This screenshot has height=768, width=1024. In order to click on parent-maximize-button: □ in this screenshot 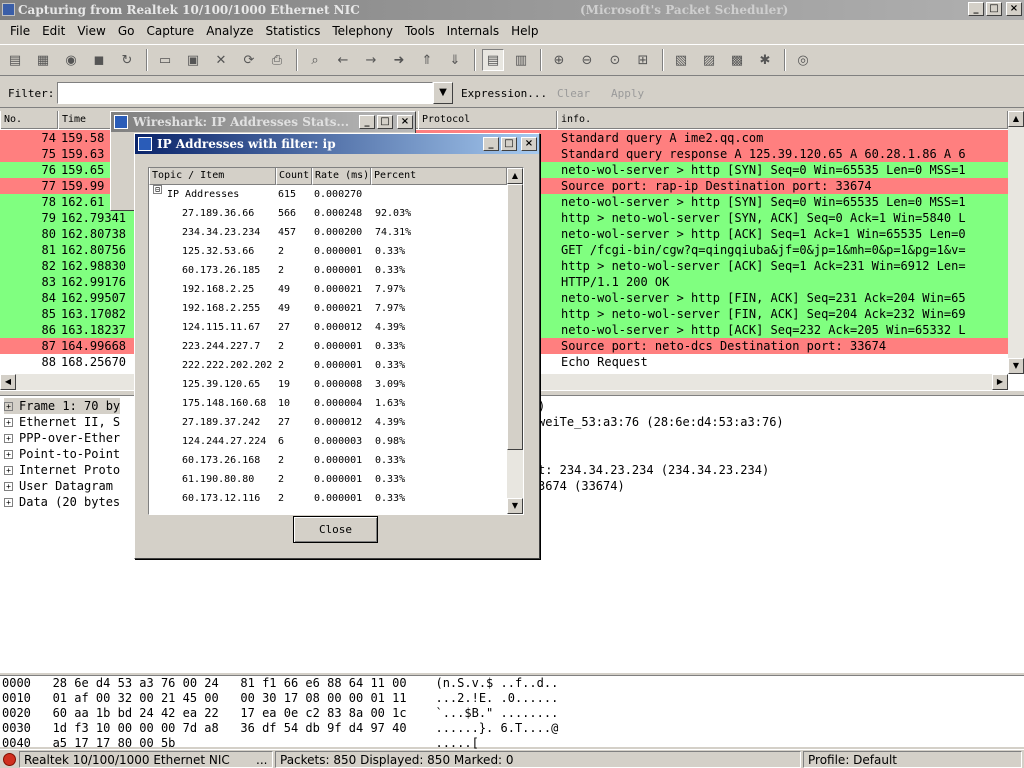, I will do `click(385, 122)`.